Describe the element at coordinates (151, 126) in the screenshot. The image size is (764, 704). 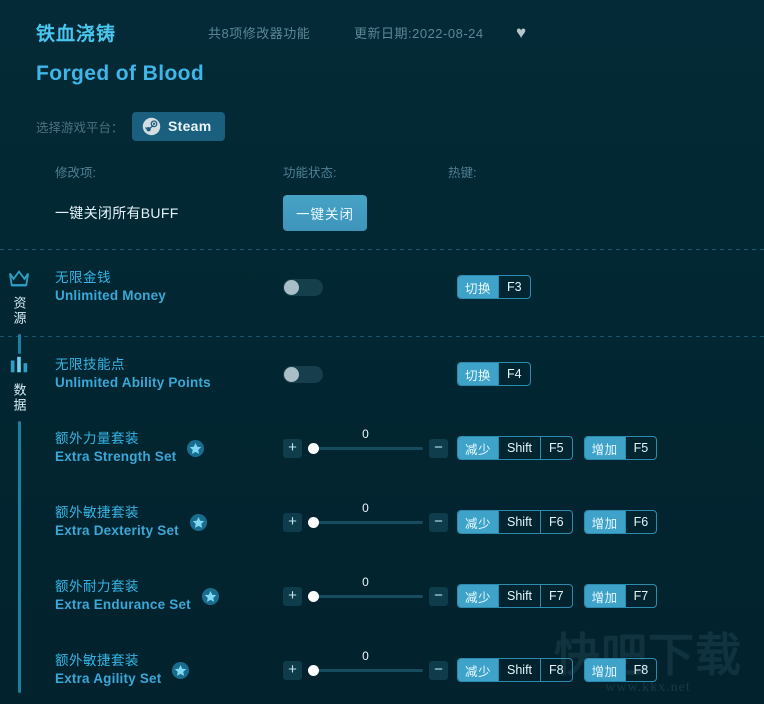
I see `steam-icon` at that location.